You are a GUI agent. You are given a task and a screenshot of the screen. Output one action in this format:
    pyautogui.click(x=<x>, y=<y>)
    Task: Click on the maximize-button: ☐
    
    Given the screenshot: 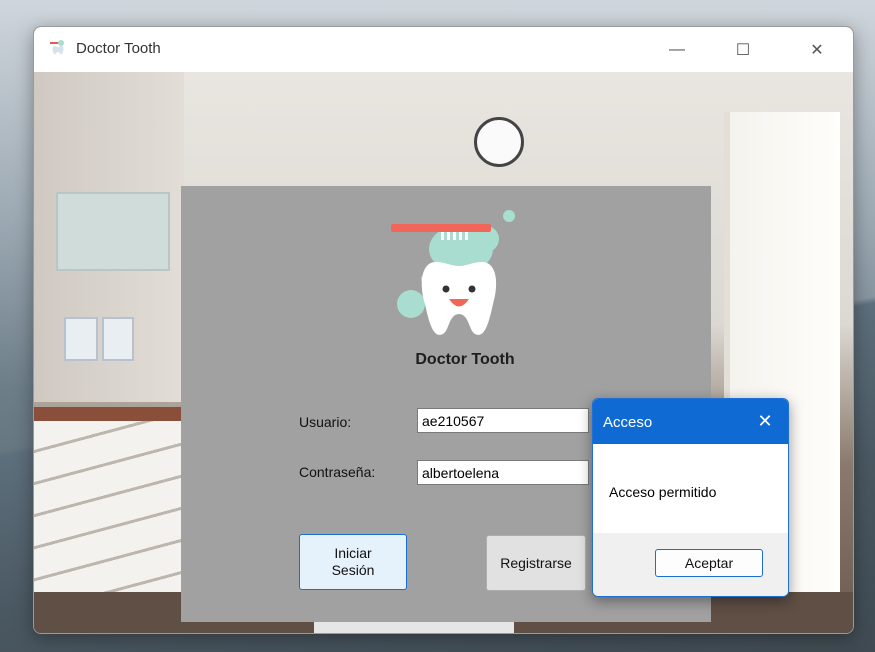 What is the action you would take?
    pyautogui.click(x=743, y=49)
    